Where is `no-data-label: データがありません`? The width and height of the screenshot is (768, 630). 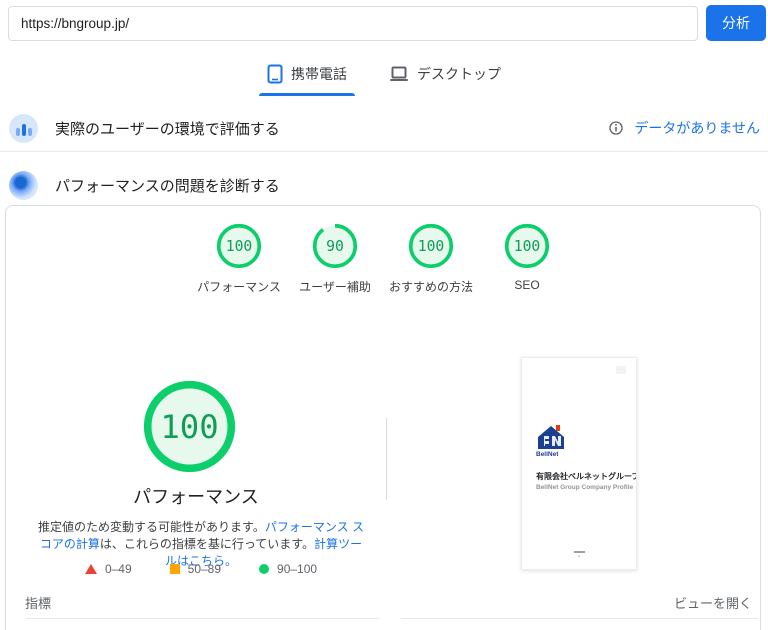
no-data-label: データがありません is located at coordinates (697, 128).